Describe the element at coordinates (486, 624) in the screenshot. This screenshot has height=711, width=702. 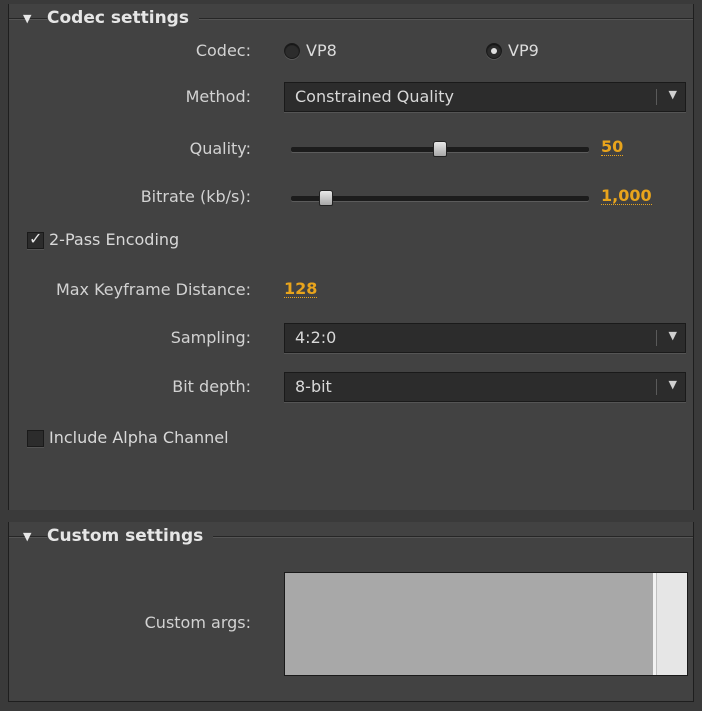
I see `custom-args-textarea` at that location.